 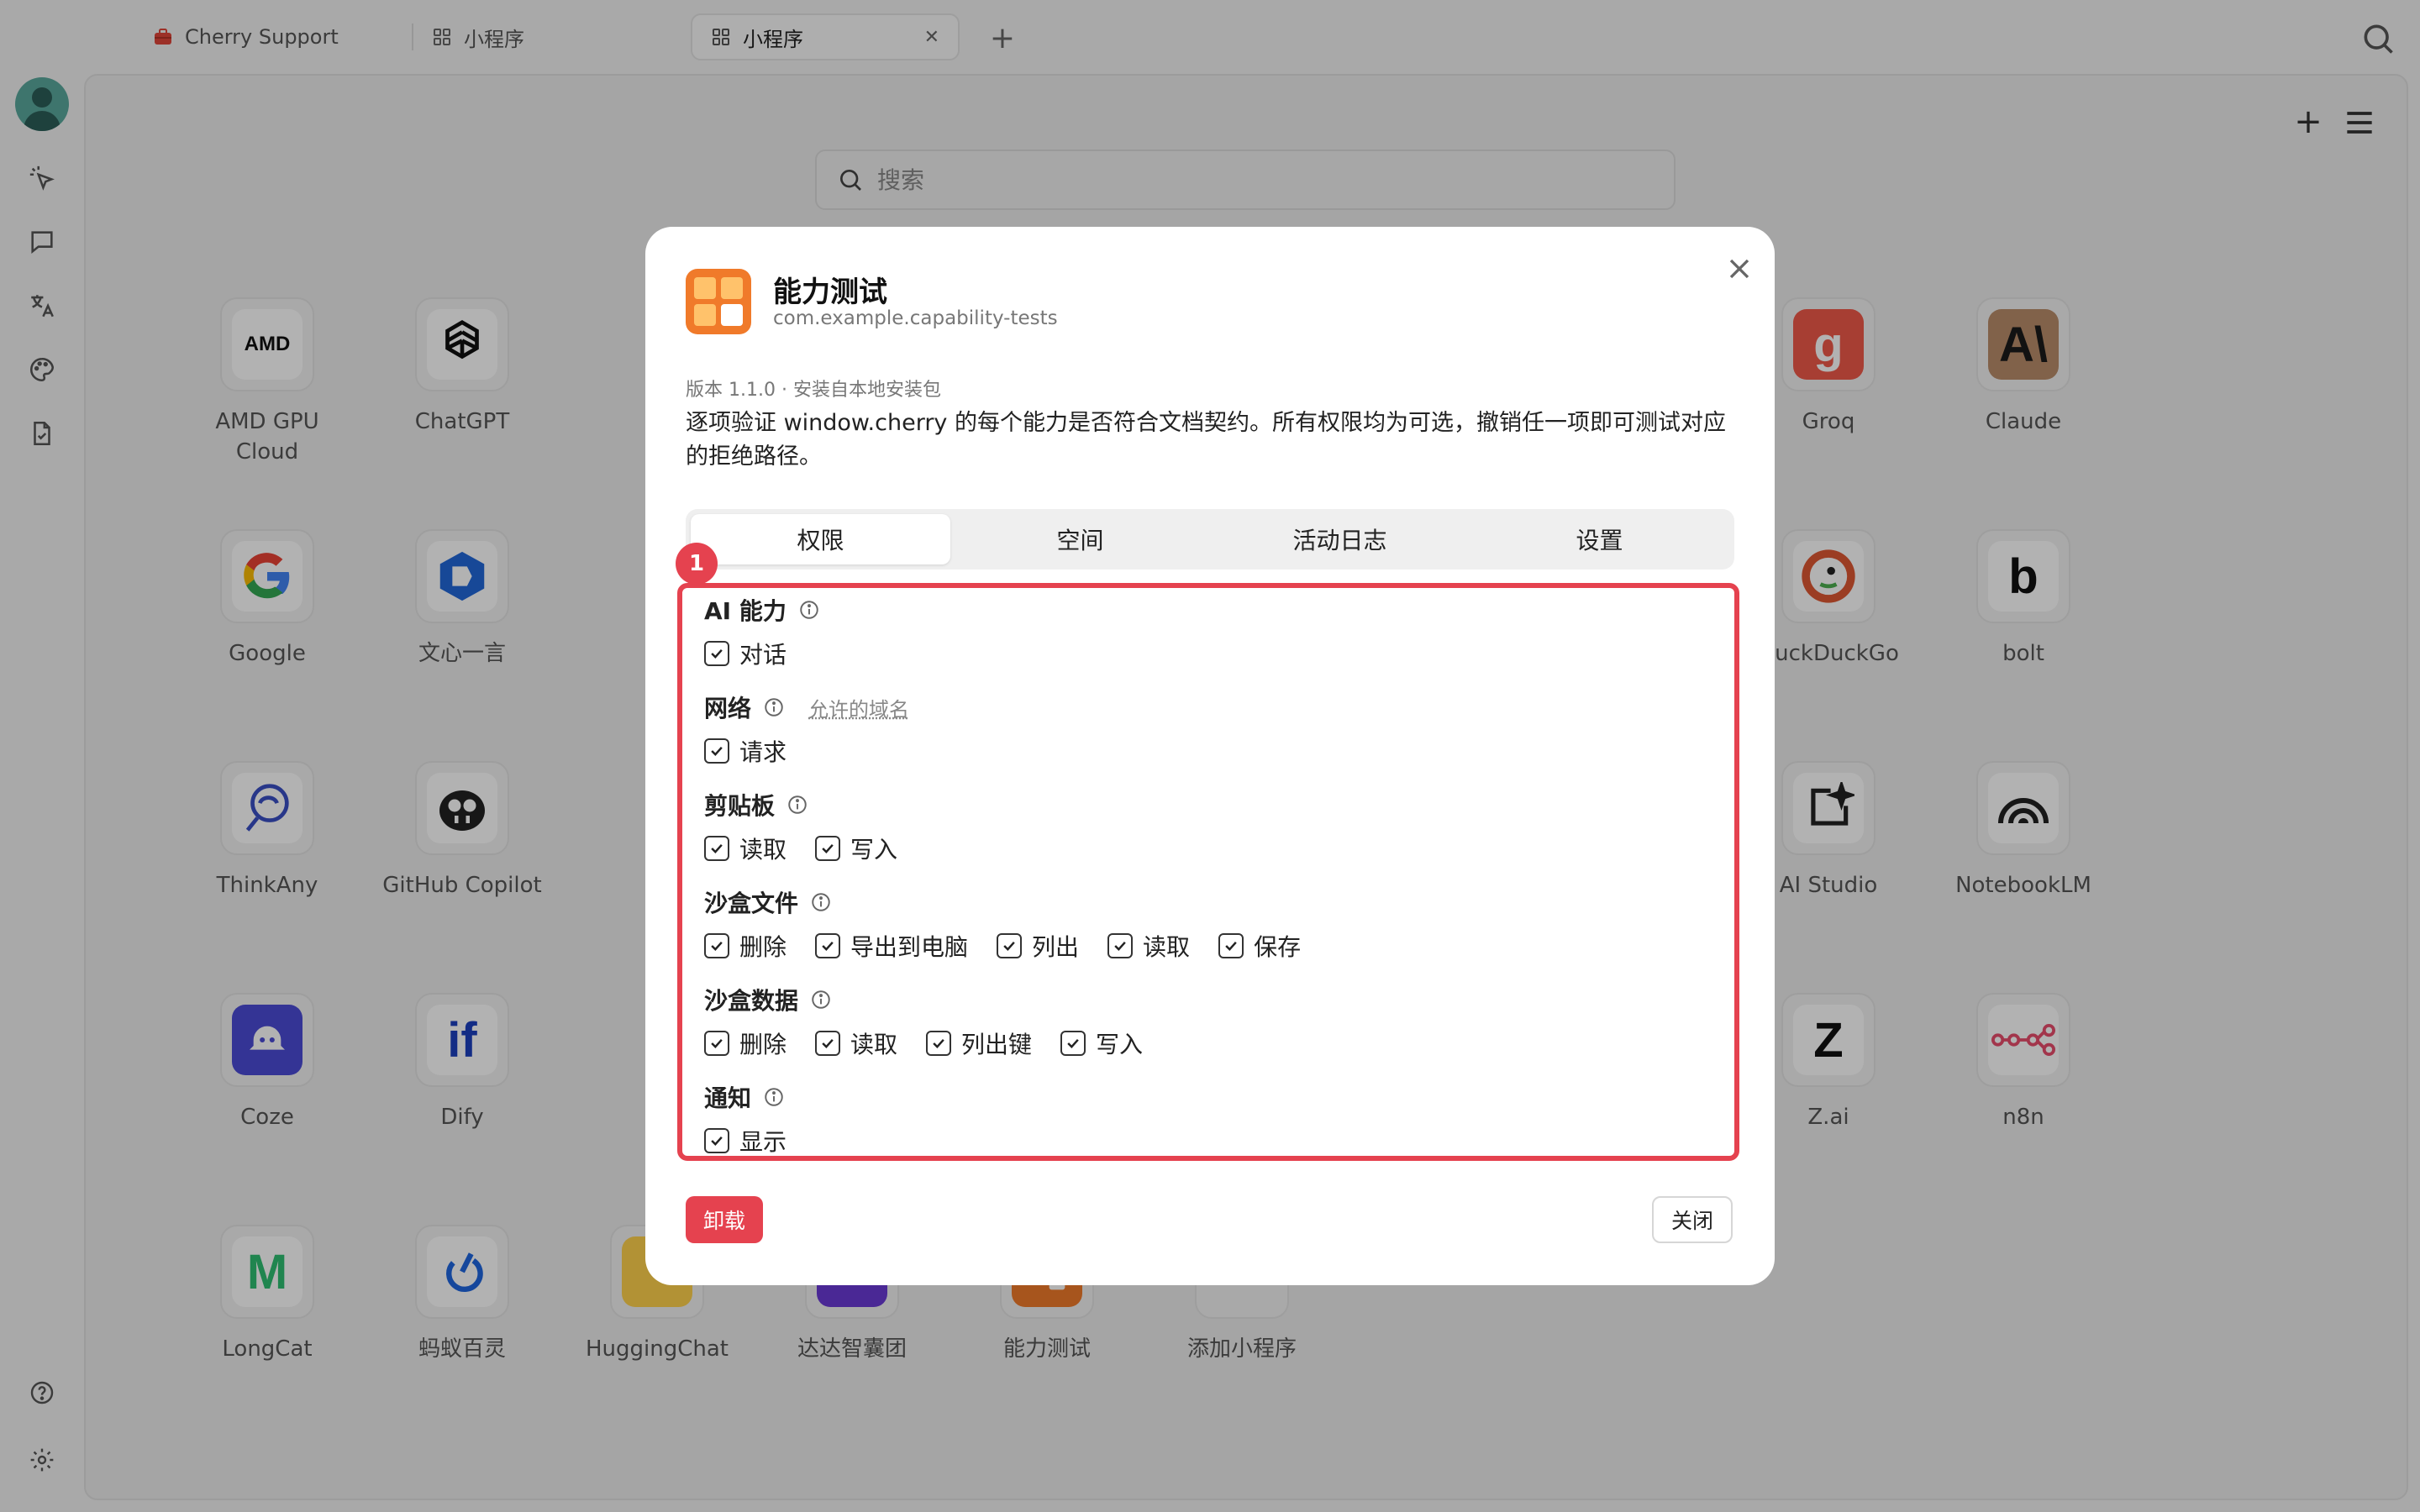 What do you see at coordinates (728, 1098) in the screenshot?
I see `group-title-text: 通知` at bounding box center [728, 1098].